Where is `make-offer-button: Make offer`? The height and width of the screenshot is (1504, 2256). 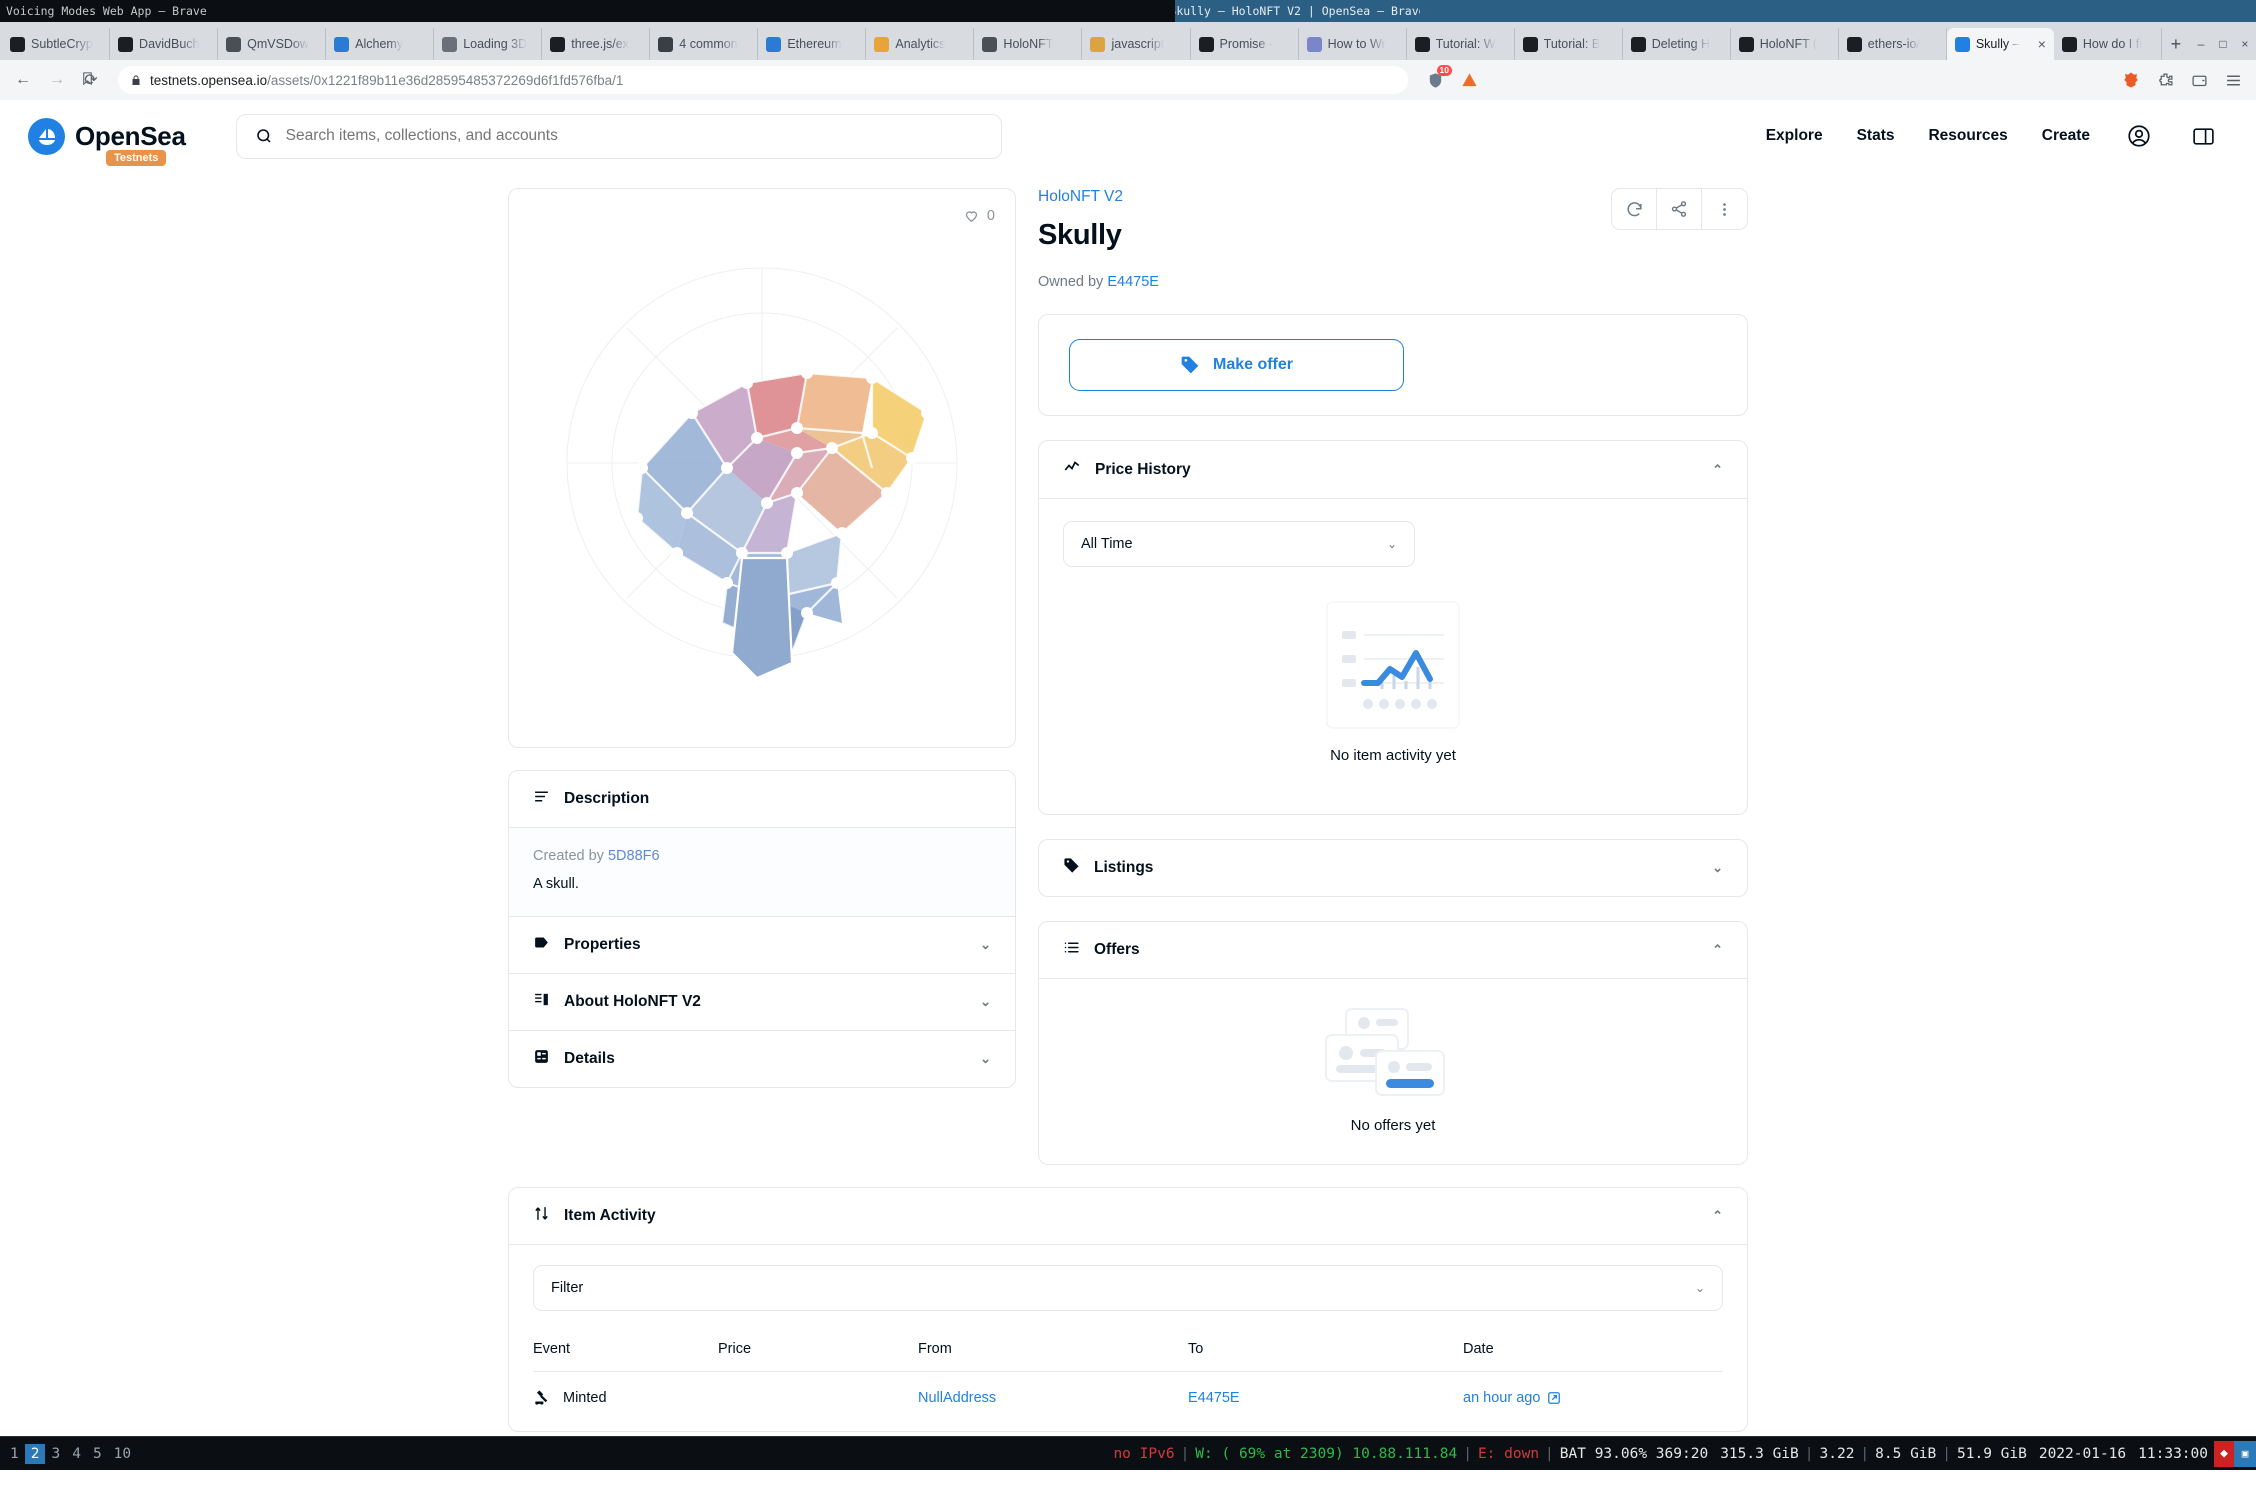
make-offer-button: Make offer is located at coordinates (1236, 365).